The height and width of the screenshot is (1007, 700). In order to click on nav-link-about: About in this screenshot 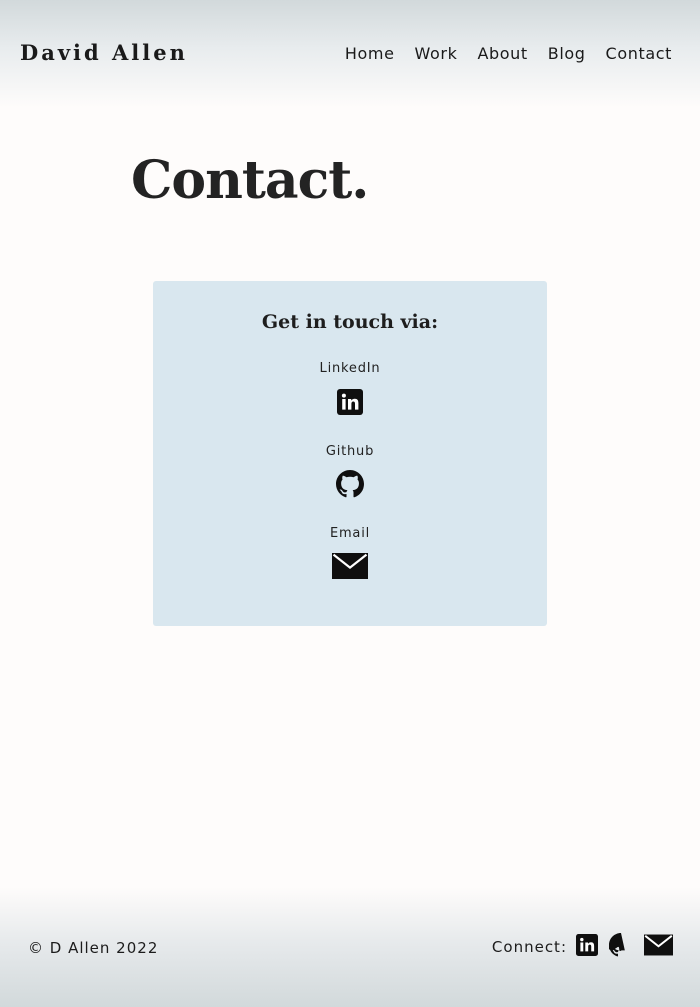, I will do `click(502, 53)`.